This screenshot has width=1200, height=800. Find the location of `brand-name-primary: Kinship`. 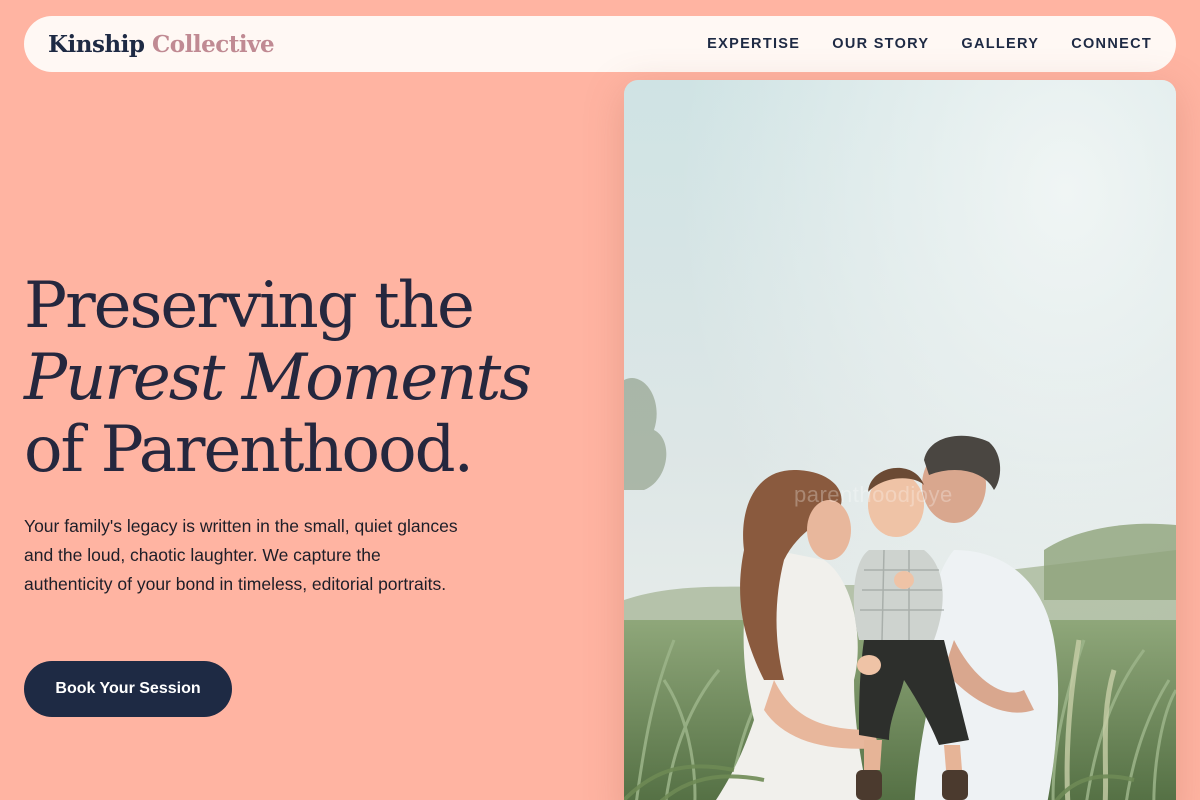

brand-name-primary: Kinship is located at coordinates (96, 44).